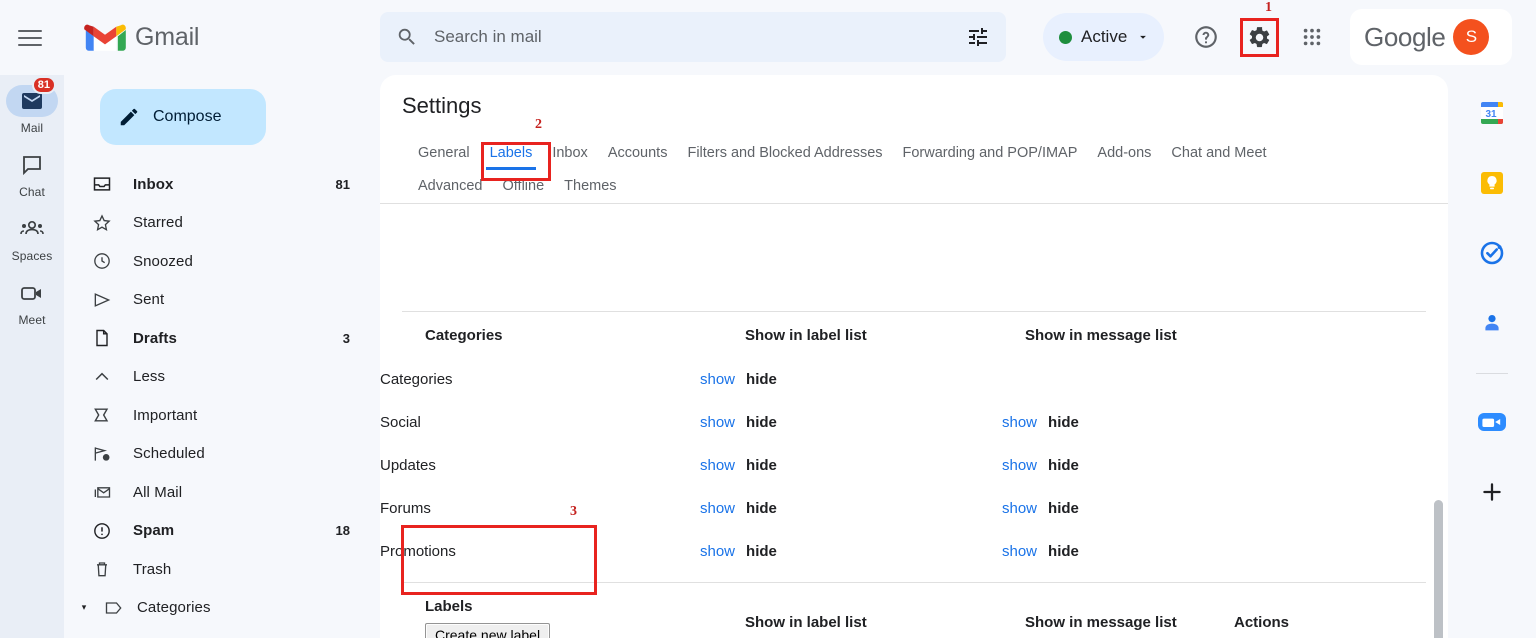 This screenshot has height=638, width=1536. I want to click on google-tasks-icon, so click(1492, 253).